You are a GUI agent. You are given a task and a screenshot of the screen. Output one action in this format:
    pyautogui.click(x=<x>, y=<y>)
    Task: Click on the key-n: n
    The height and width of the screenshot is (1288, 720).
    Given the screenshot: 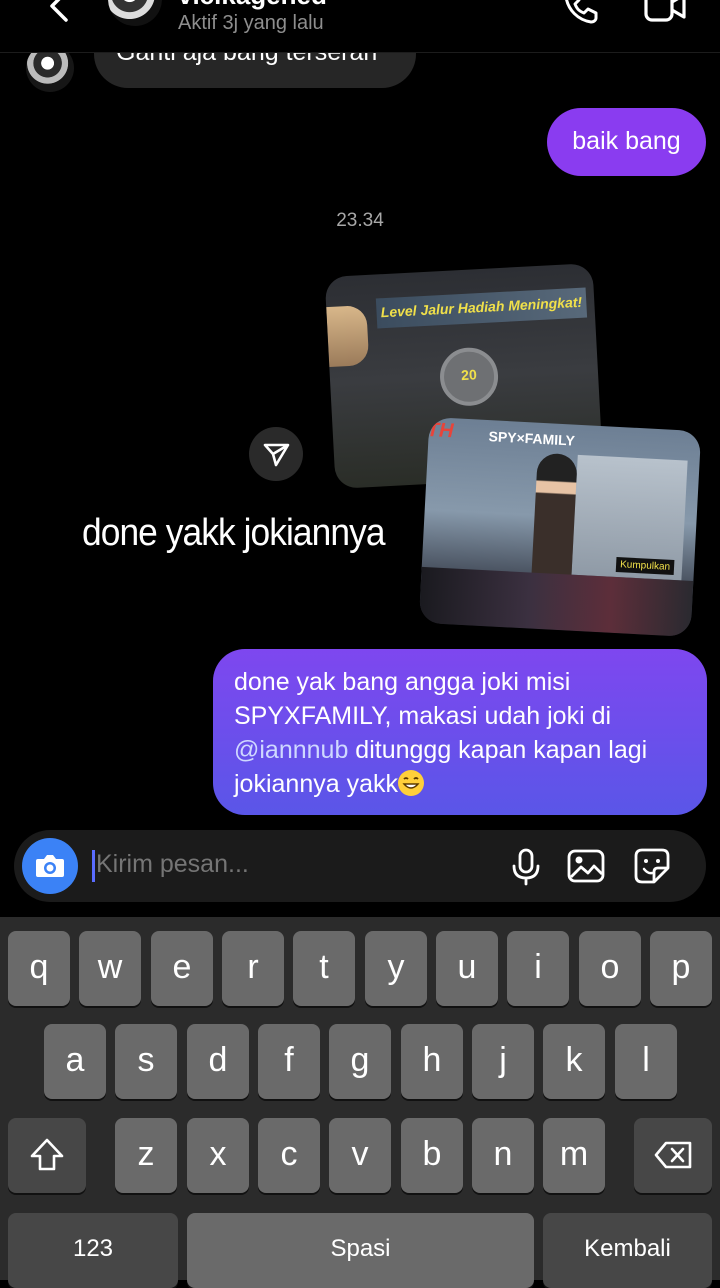 What is the action you would take?
    pyautogui.click(x=503, y=1155)
    